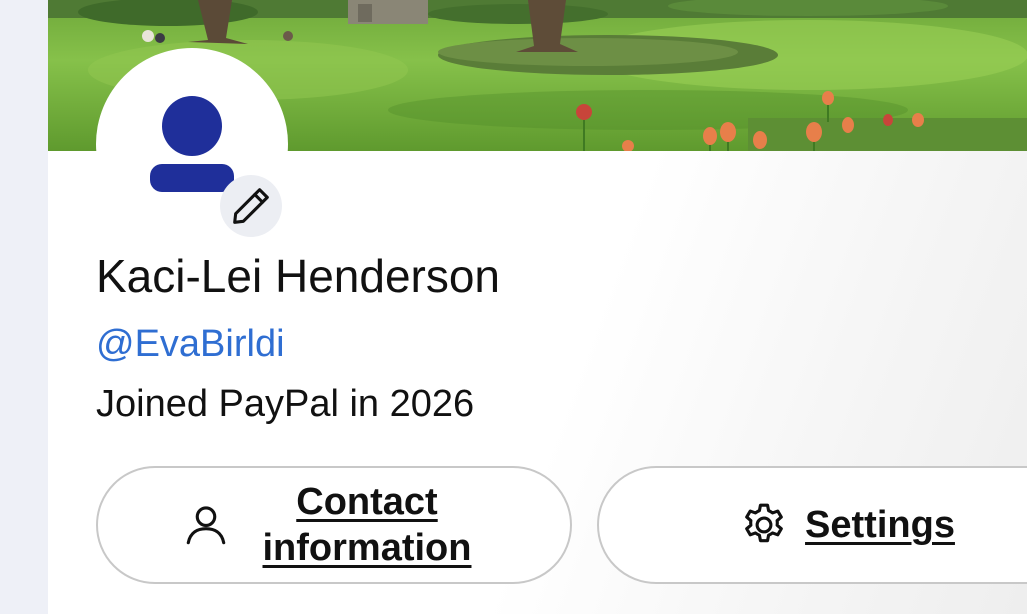 The width and height of the screenshot is (1027, 614). What do you see at coordinates (367, 525) in the screenshot?
I see `contact-information-label: Contact information` at bounding box center [367, 525].